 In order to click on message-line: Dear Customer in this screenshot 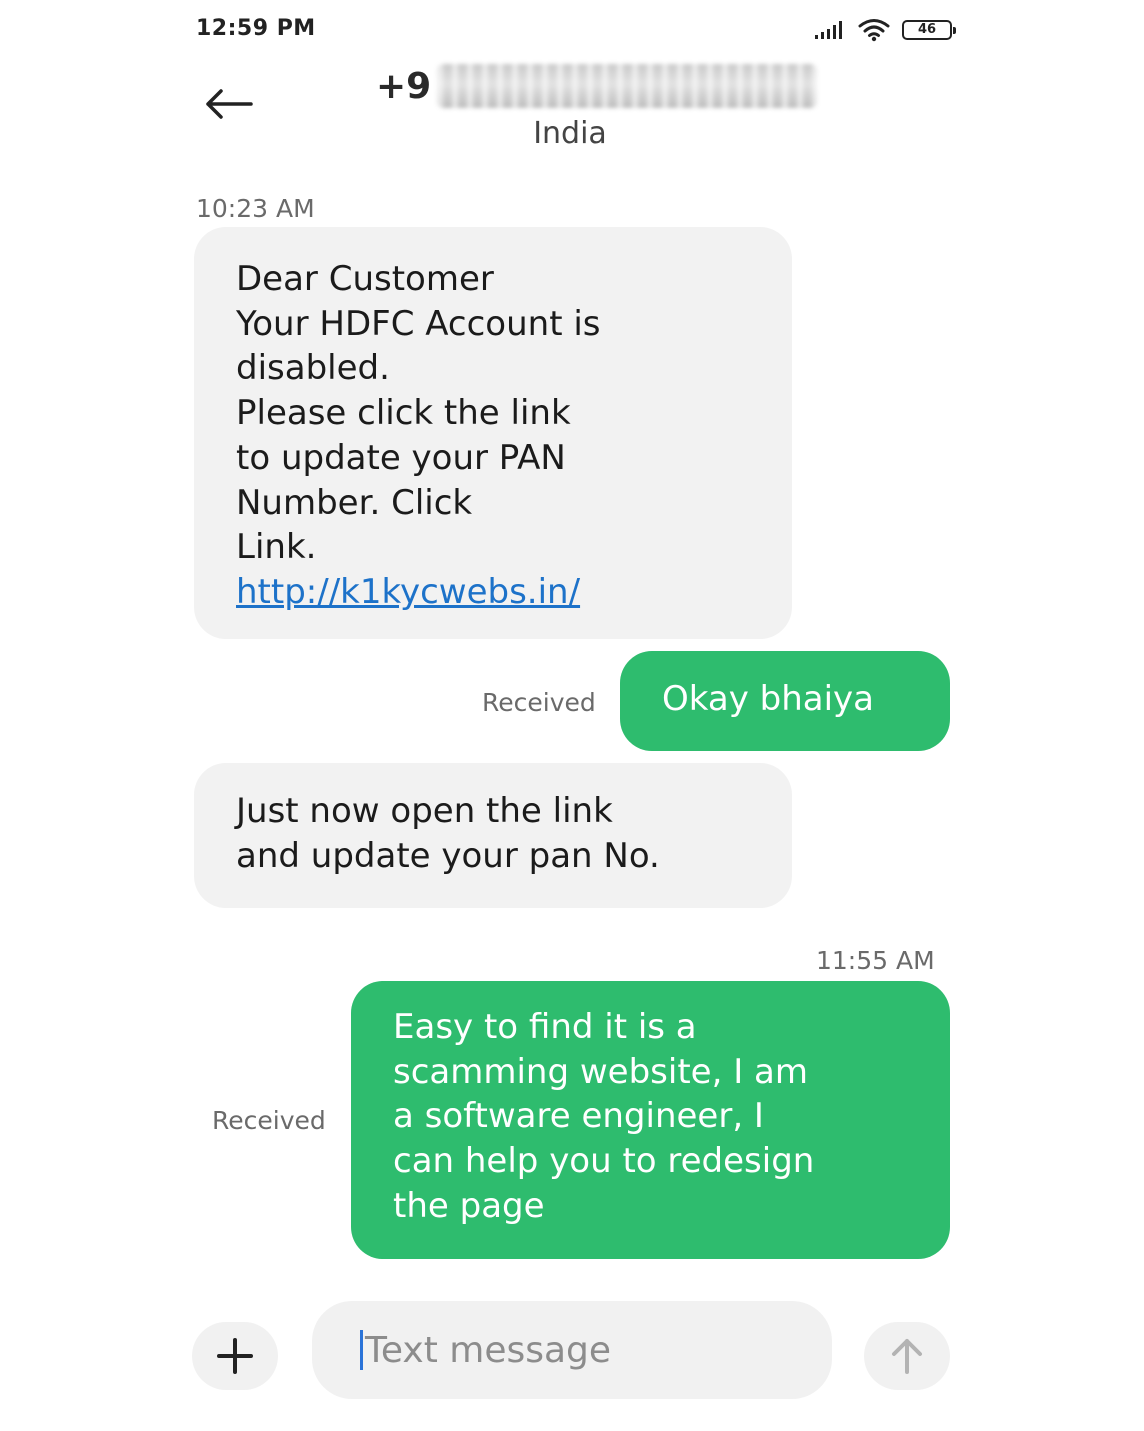, I will do `click(365, 279)`.